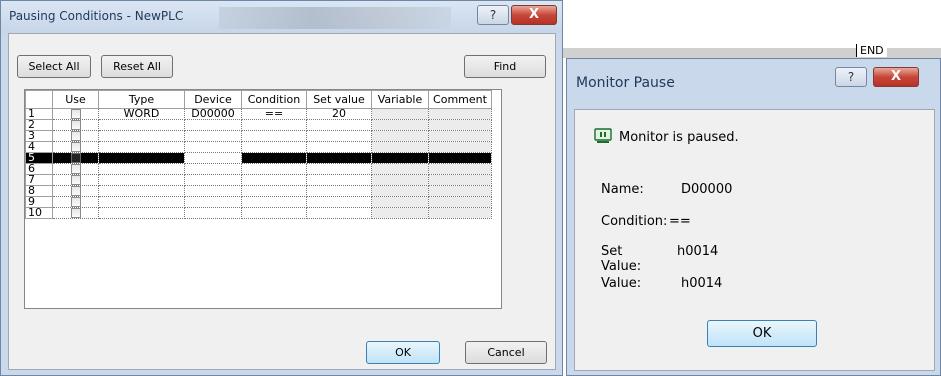 This screenshot has width=941, height=376. I want to click on table-row-selected: 5, so click(258, 158).